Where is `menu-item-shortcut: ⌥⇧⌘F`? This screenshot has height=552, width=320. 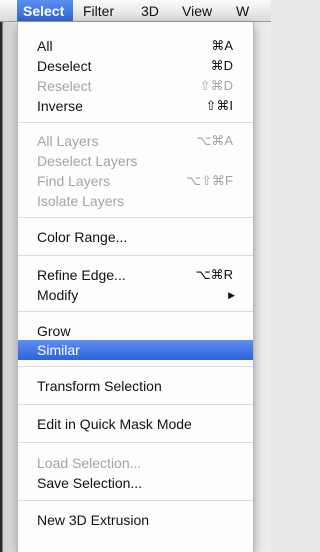
menu-item-shortcut: ⌥⇧⌘F is located at coordinates (209, 180).